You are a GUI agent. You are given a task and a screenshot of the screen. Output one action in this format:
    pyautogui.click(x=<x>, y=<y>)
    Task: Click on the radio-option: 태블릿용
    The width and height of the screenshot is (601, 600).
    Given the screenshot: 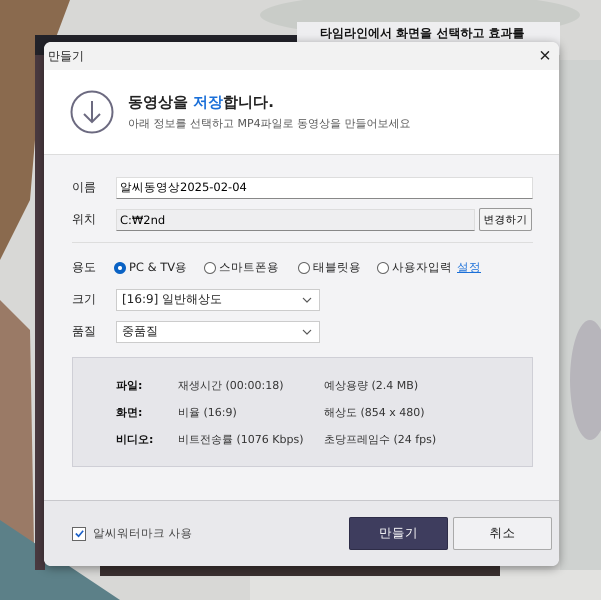 What is the action you would take?
    pyautogui.click(x=337, y=267)
    